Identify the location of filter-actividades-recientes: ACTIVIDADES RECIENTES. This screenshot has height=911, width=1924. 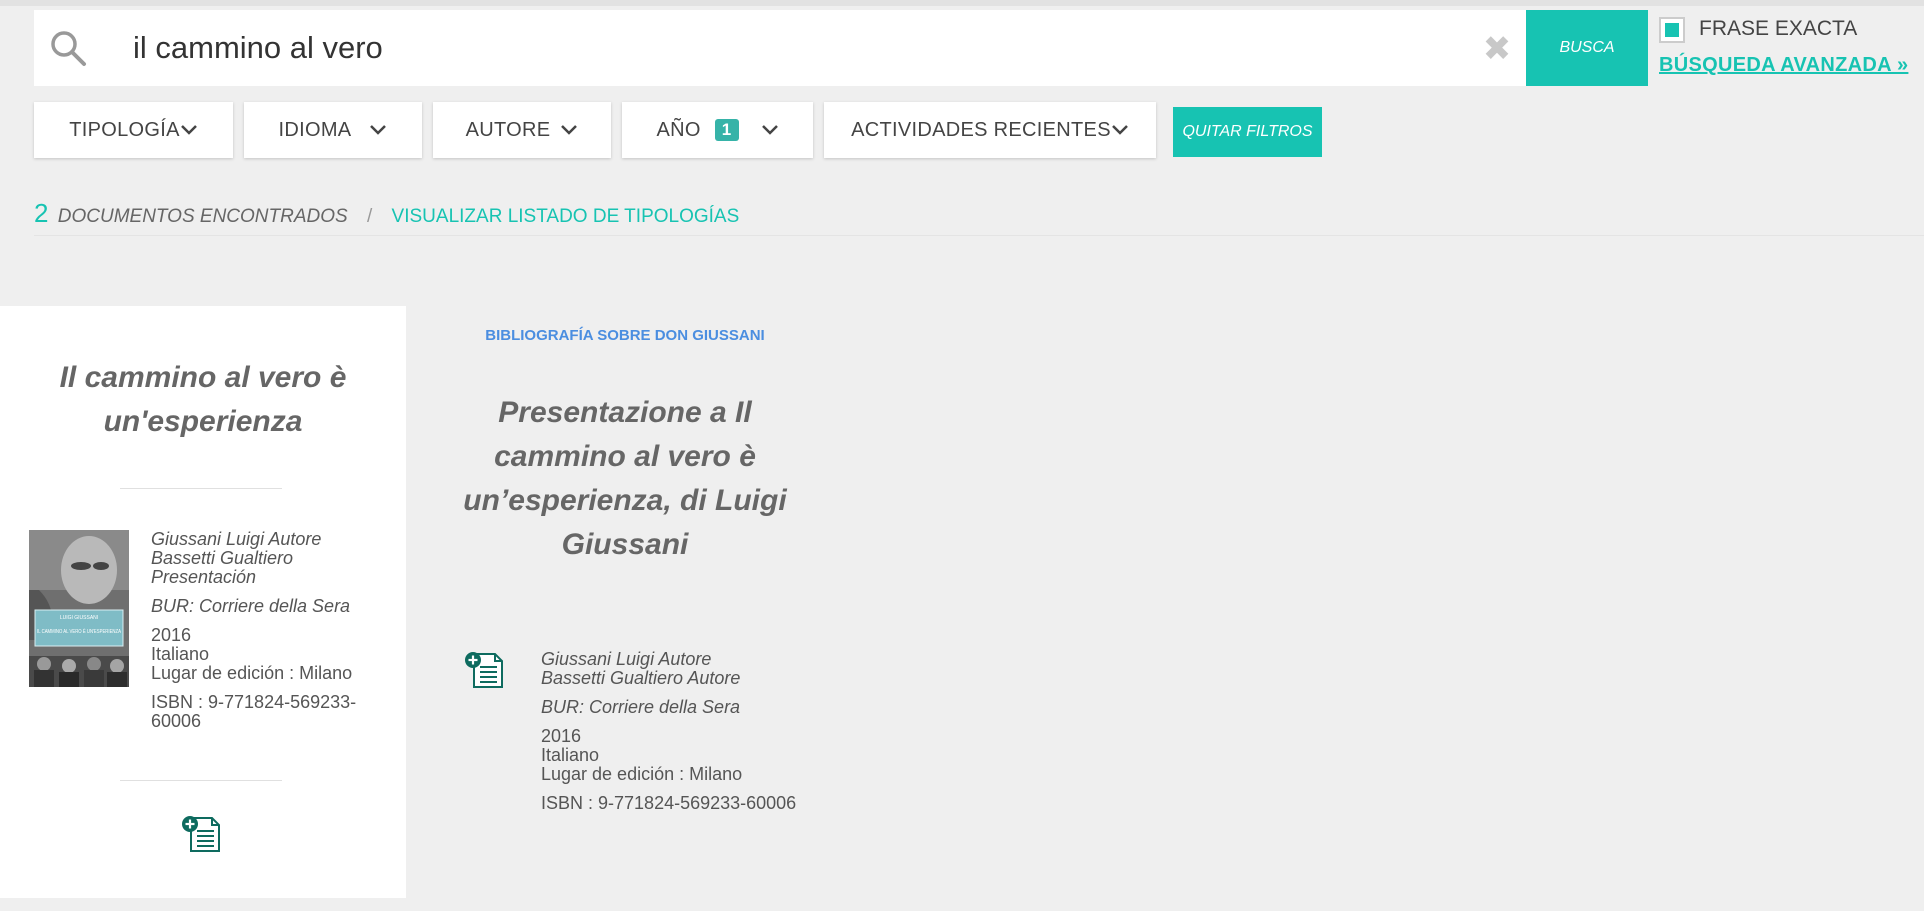
(990, 130).